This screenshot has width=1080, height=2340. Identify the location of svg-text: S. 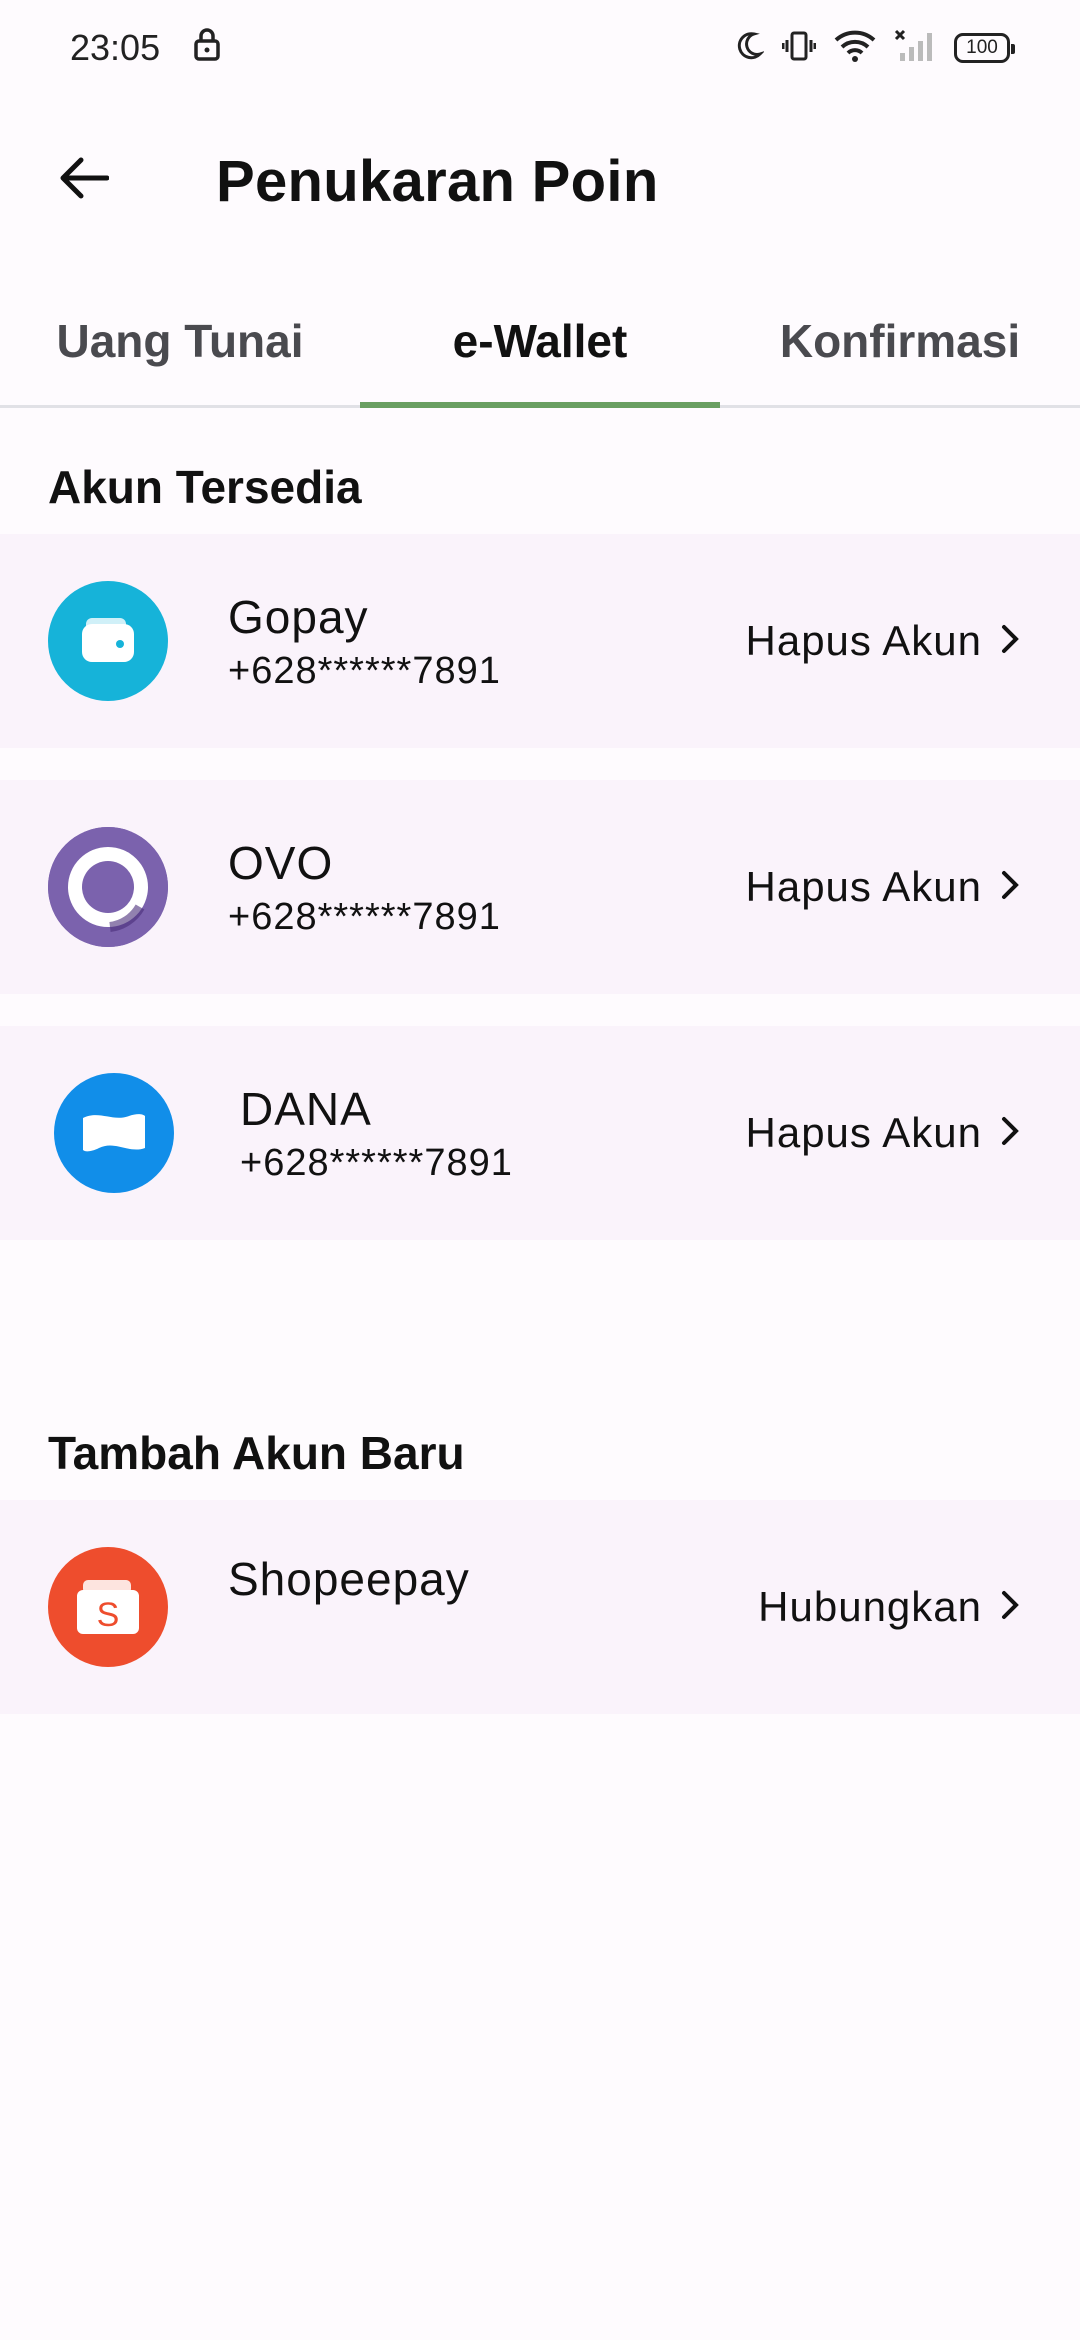
(108, 1615).